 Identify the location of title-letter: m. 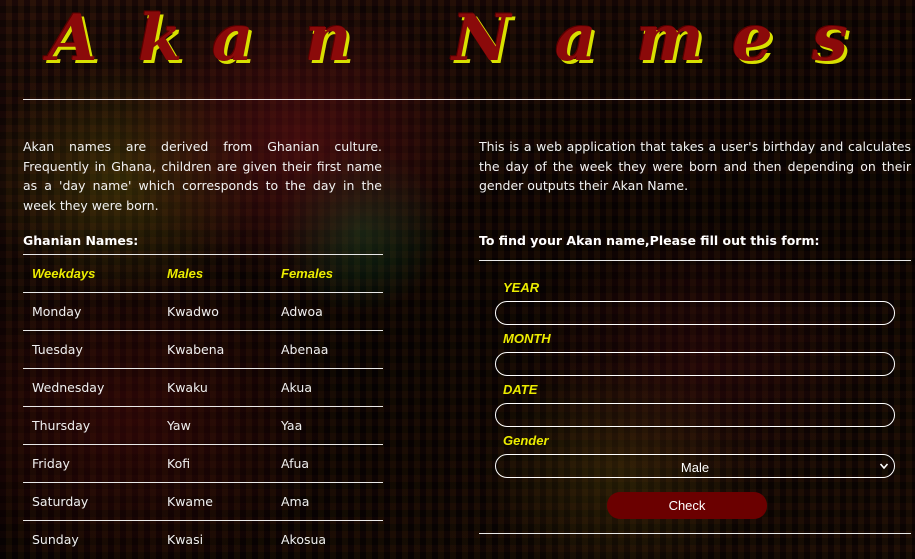
(670, 38).